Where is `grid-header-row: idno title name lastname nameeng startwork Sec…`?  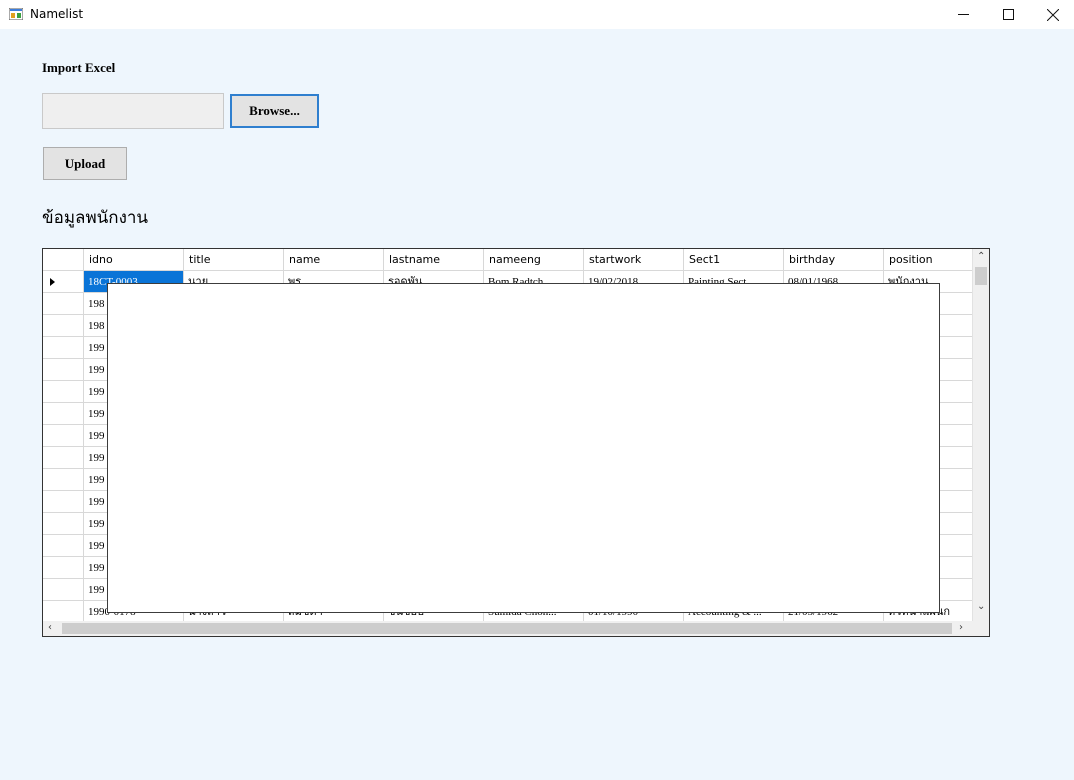 grid-header-row: idno title name lastname nameeng startwork Sec… is located at coordinates (507, 260).